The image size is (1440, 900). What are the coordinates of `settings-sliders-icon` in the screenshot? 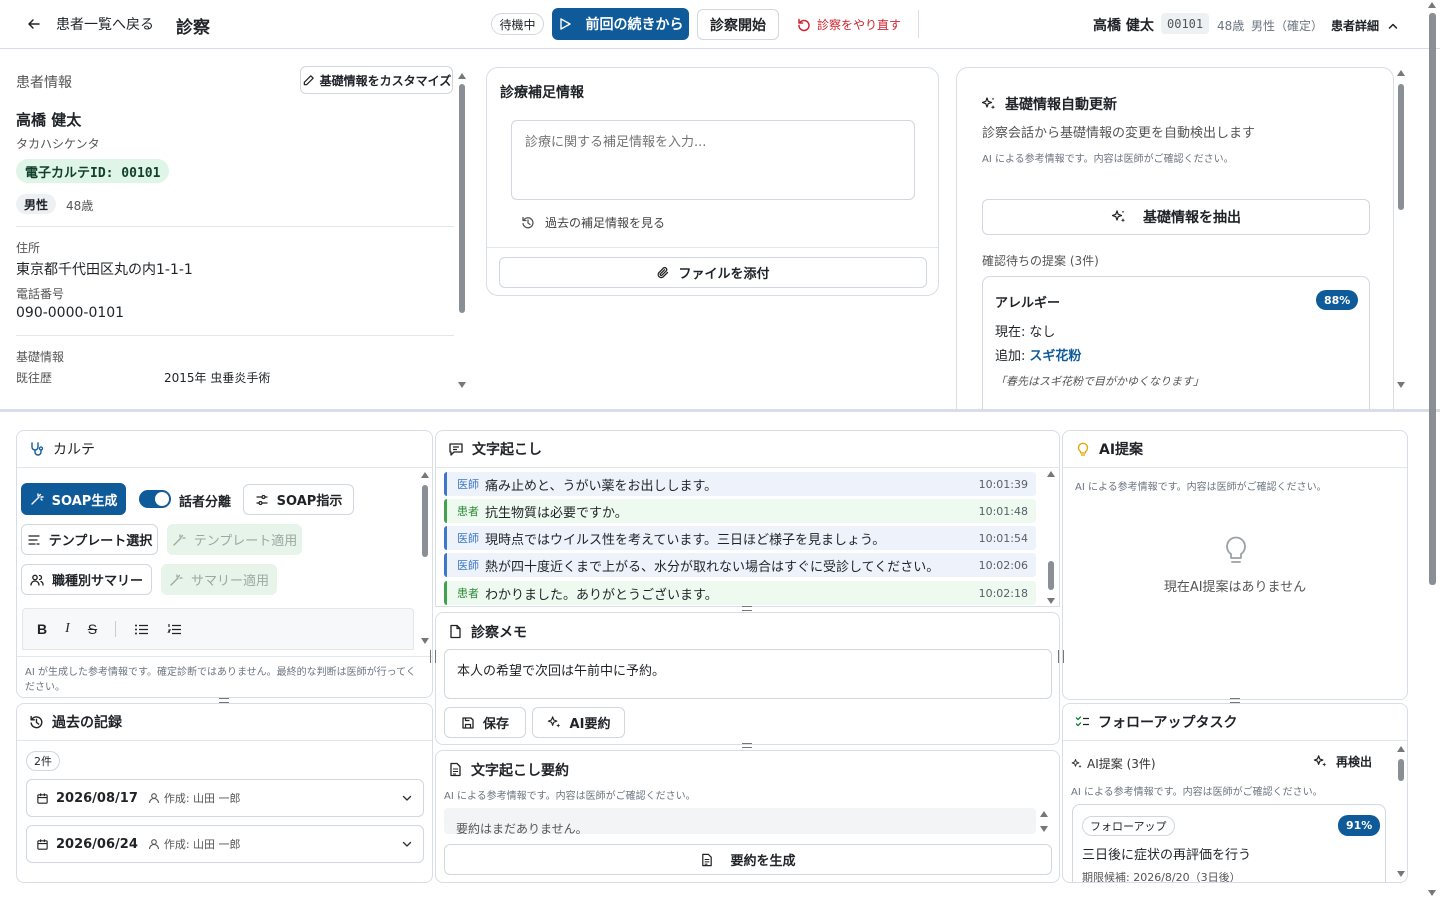 It's located at (262, 500).